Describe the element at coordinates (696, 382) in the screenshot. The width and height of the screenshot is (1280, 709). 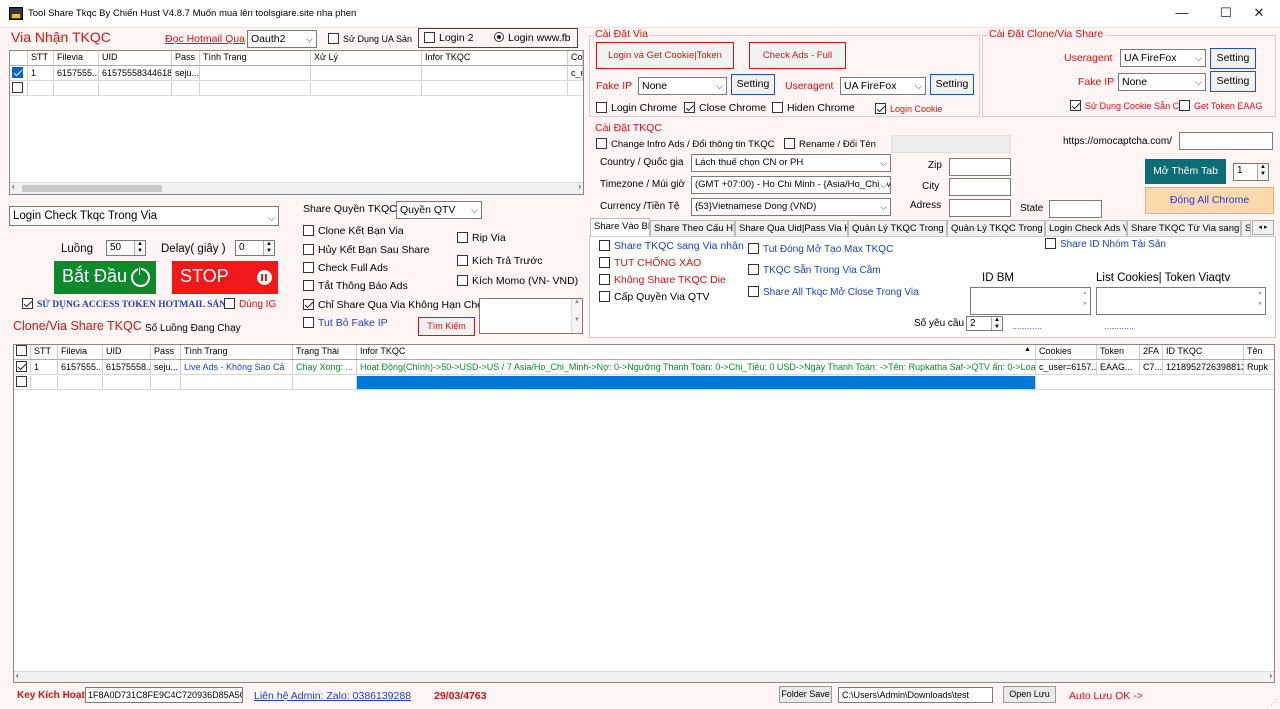
I see `selected-cell` at that location.